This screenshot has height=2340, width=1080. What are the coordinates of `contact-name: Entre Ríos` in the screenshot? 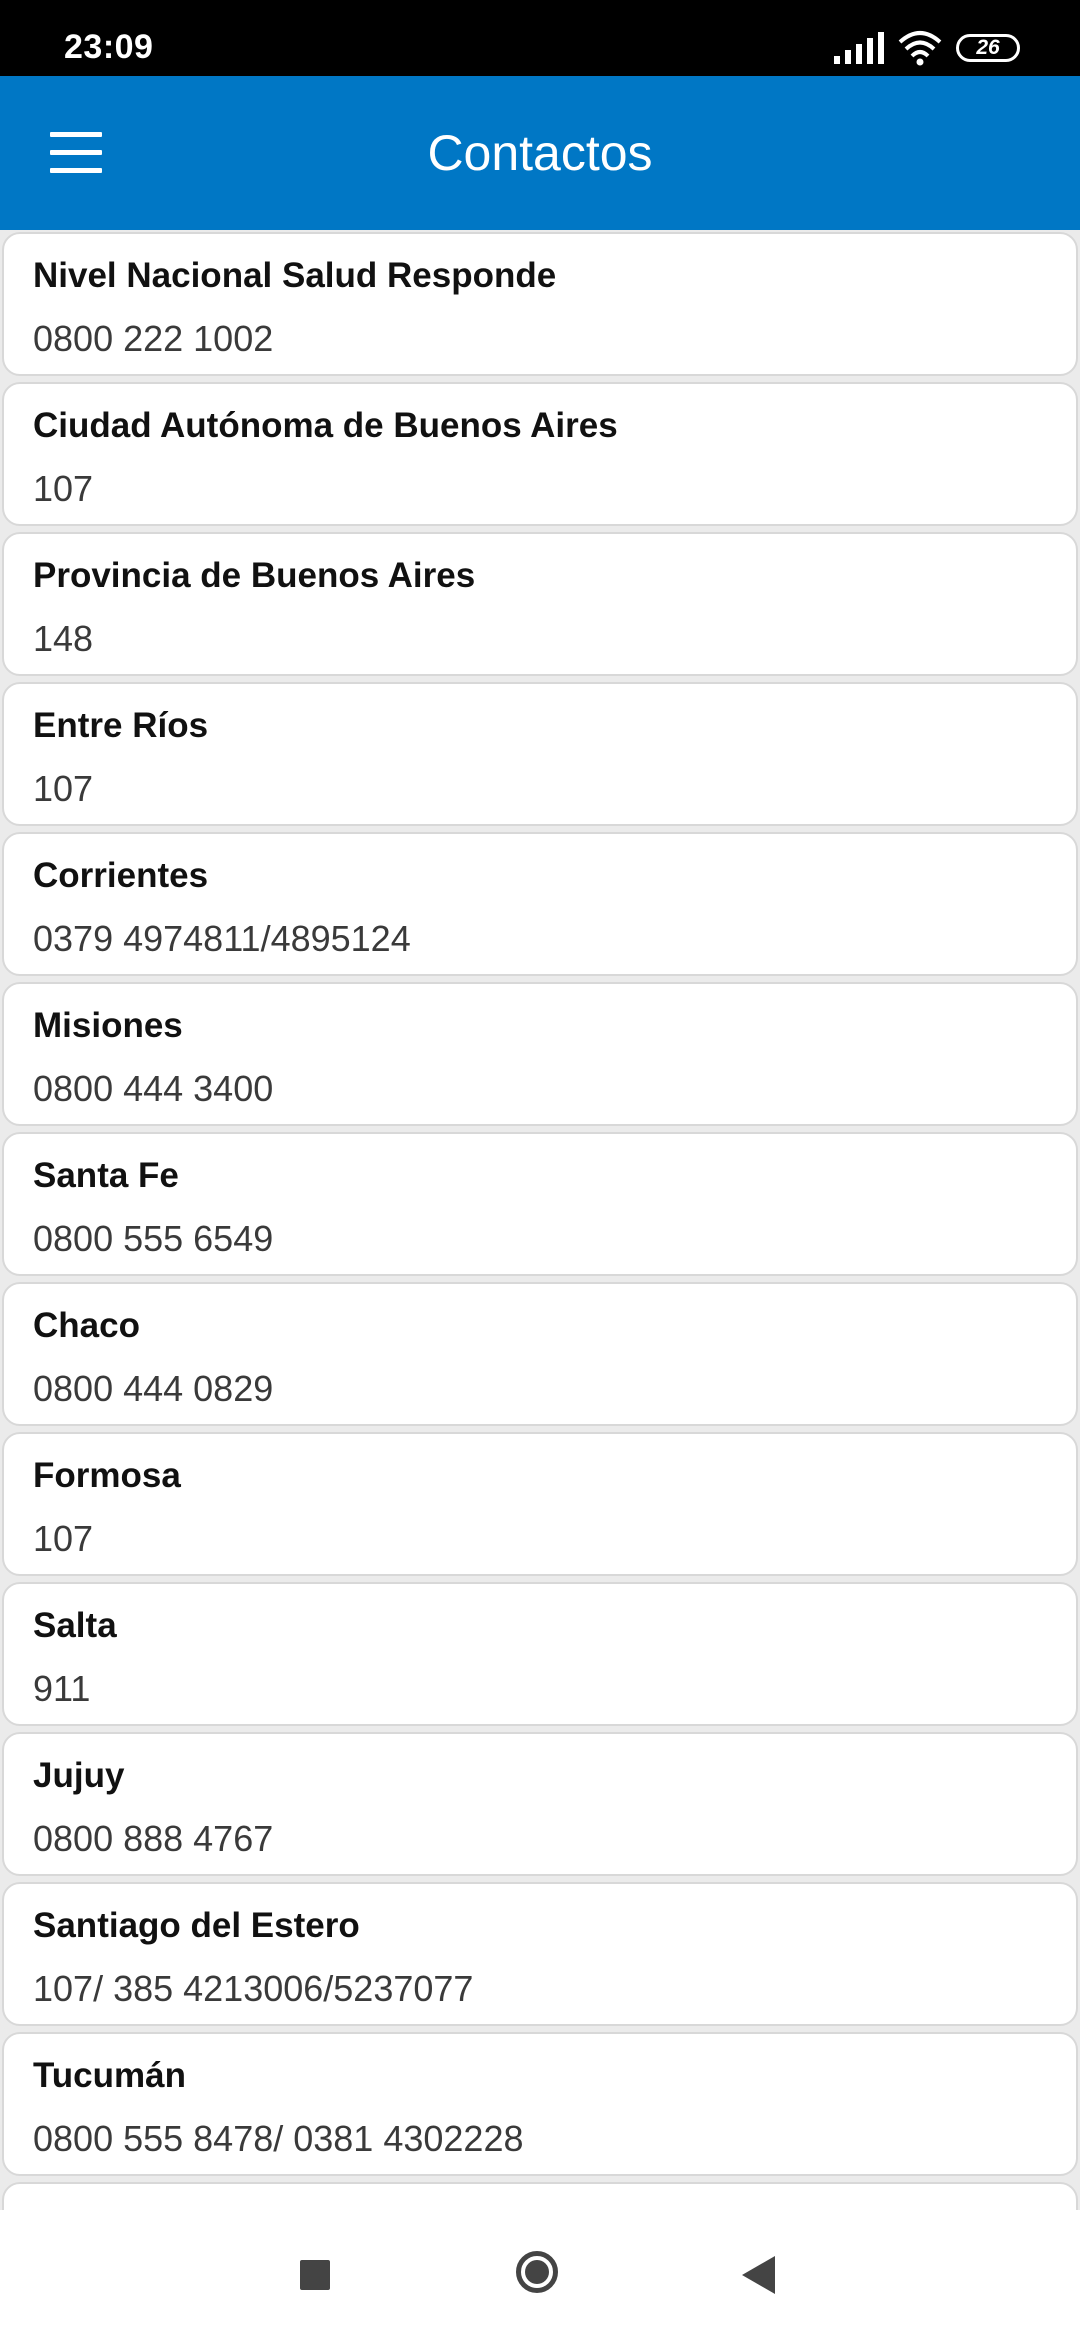 It's located at (121, 725).